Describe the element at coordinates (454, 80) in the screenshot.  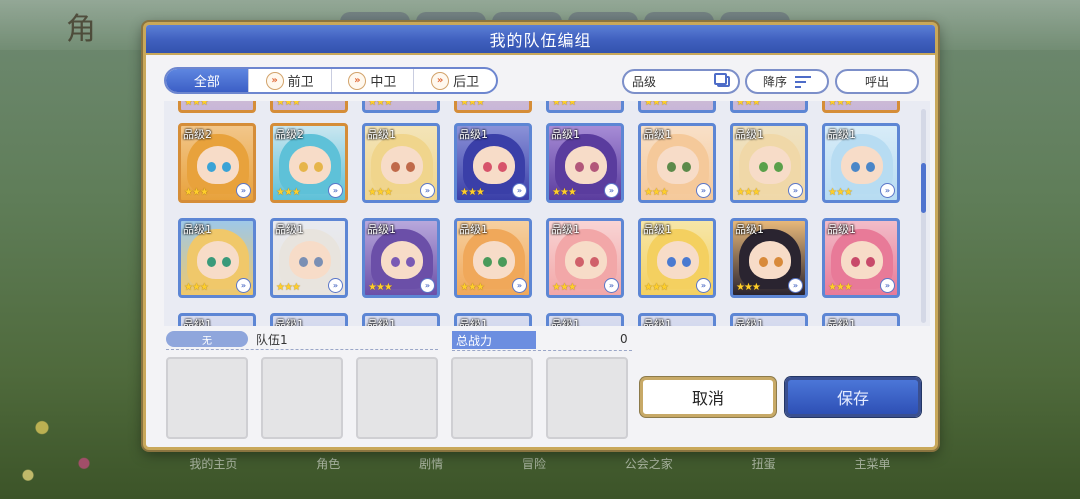
I see `filter-tab-back: » 后卫` at that location.